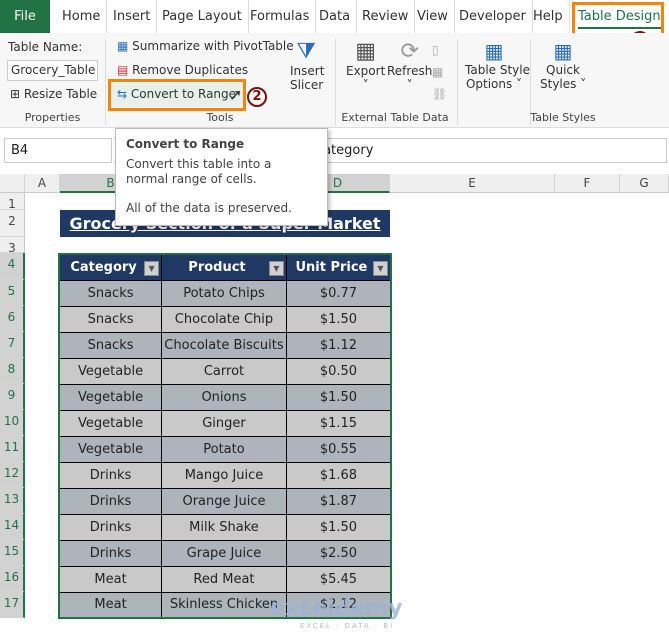  Describe the element at coordinates (12, 371) in the screenshot. I see `row-header-8: 8` at that location.